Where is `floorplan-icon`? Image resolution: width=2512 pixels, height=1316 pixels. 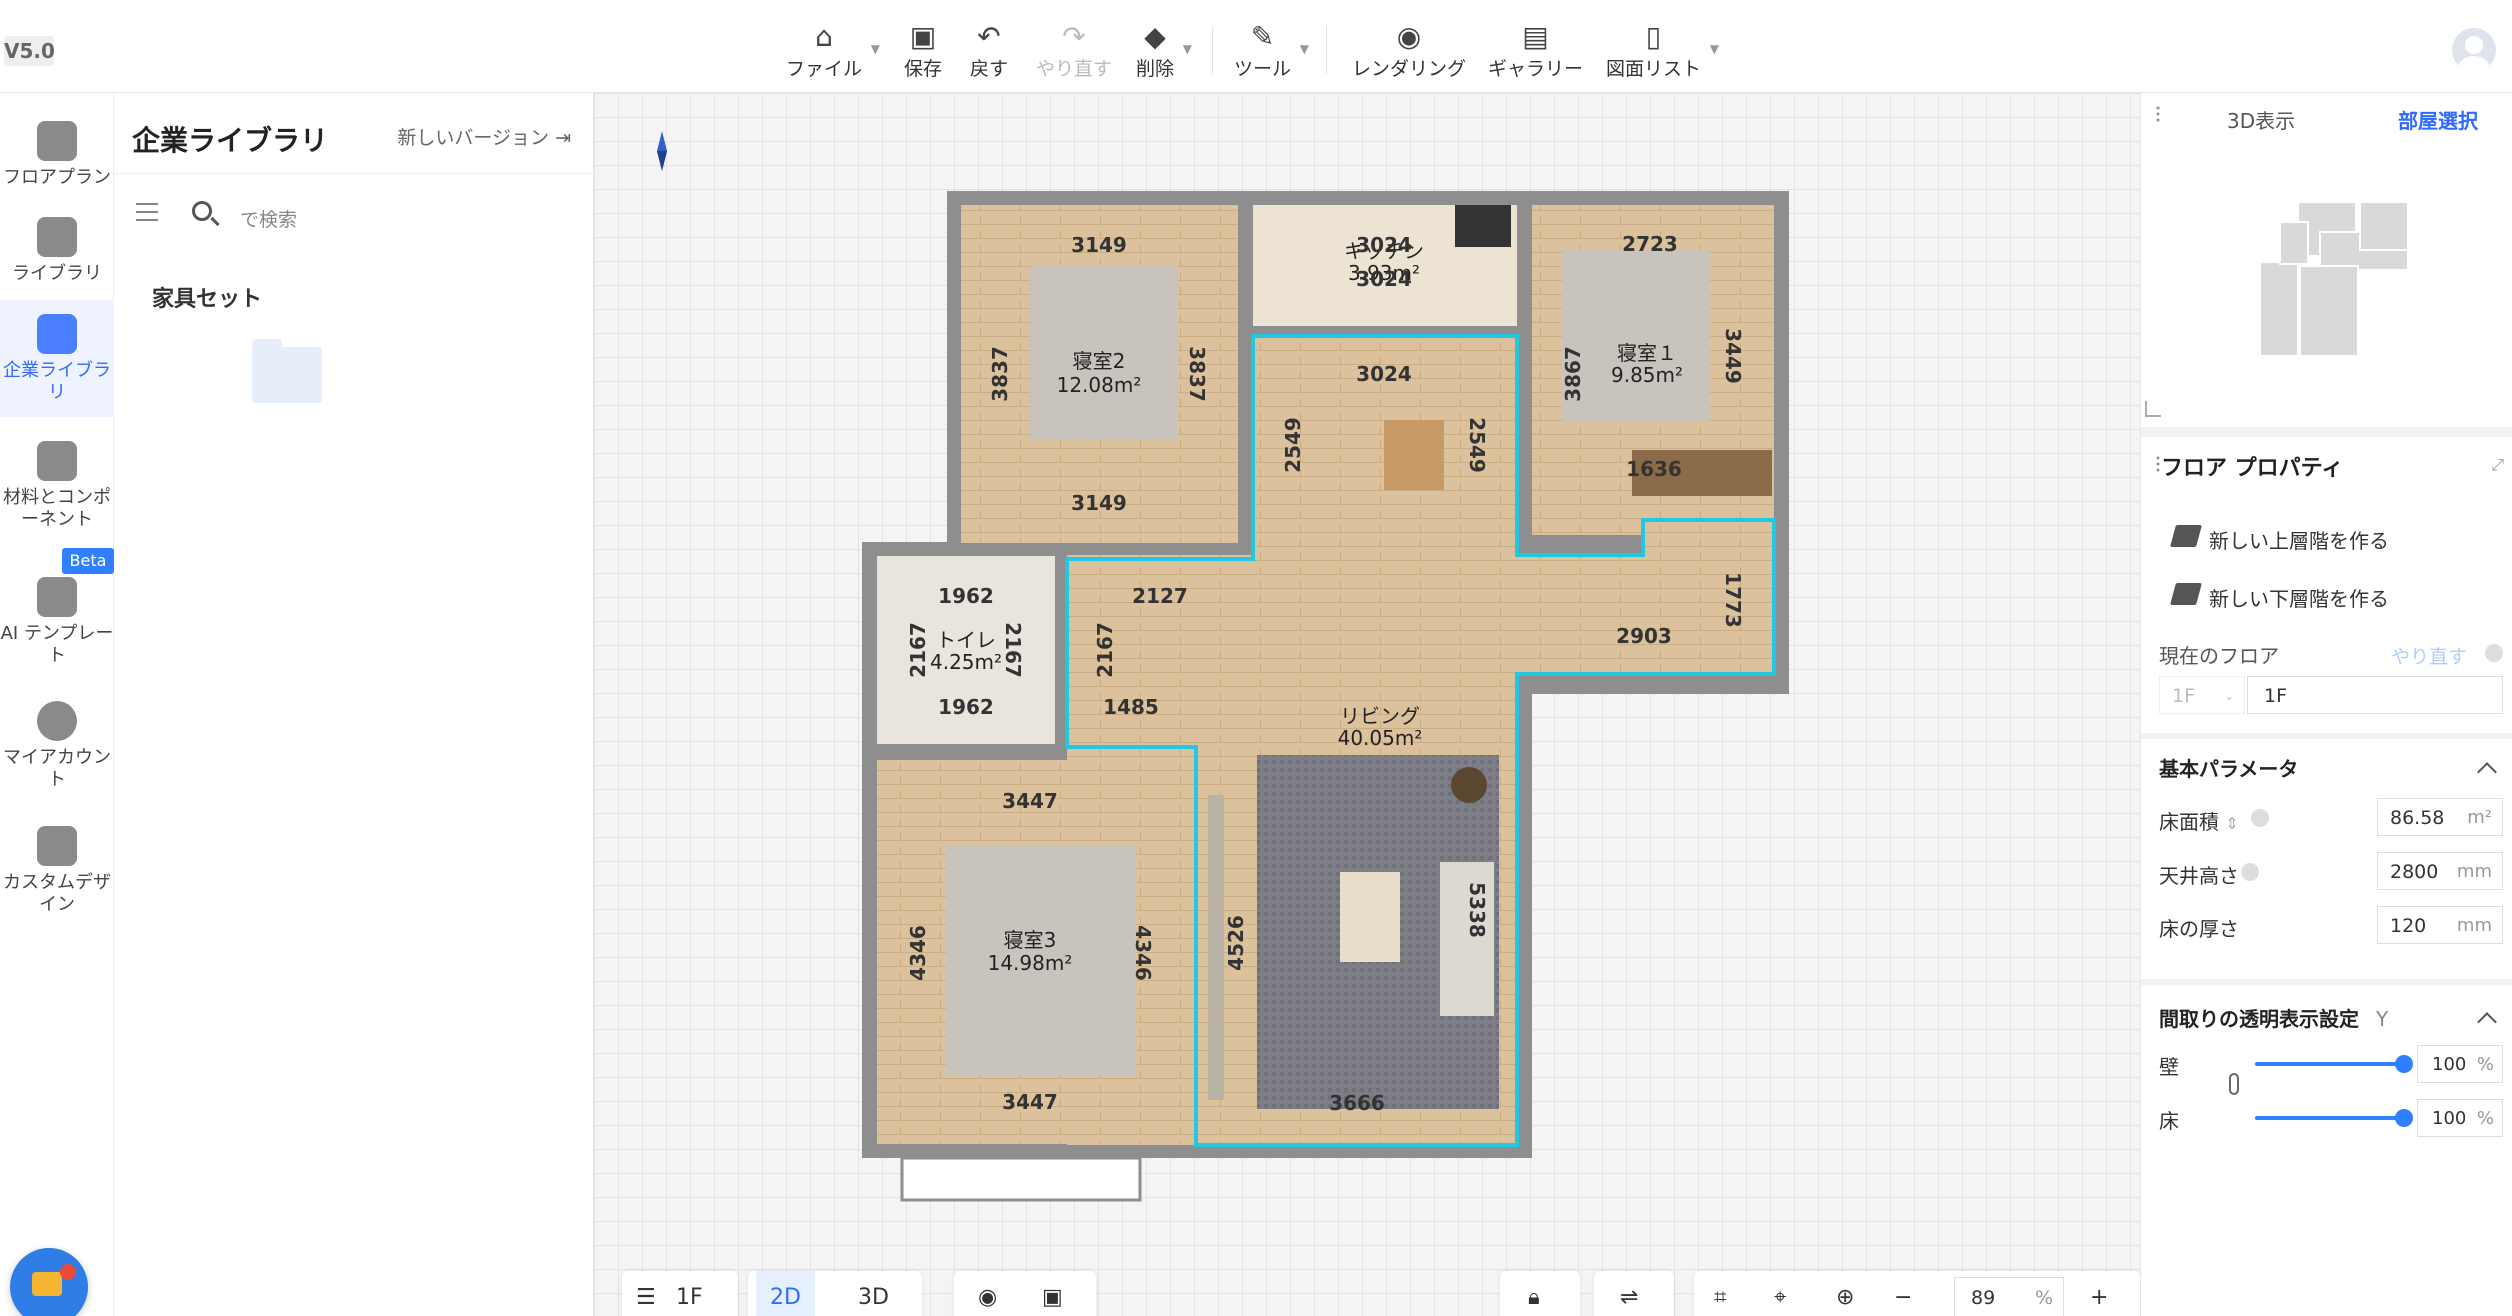 floorplan-icon is located at coordinates (57, 141).